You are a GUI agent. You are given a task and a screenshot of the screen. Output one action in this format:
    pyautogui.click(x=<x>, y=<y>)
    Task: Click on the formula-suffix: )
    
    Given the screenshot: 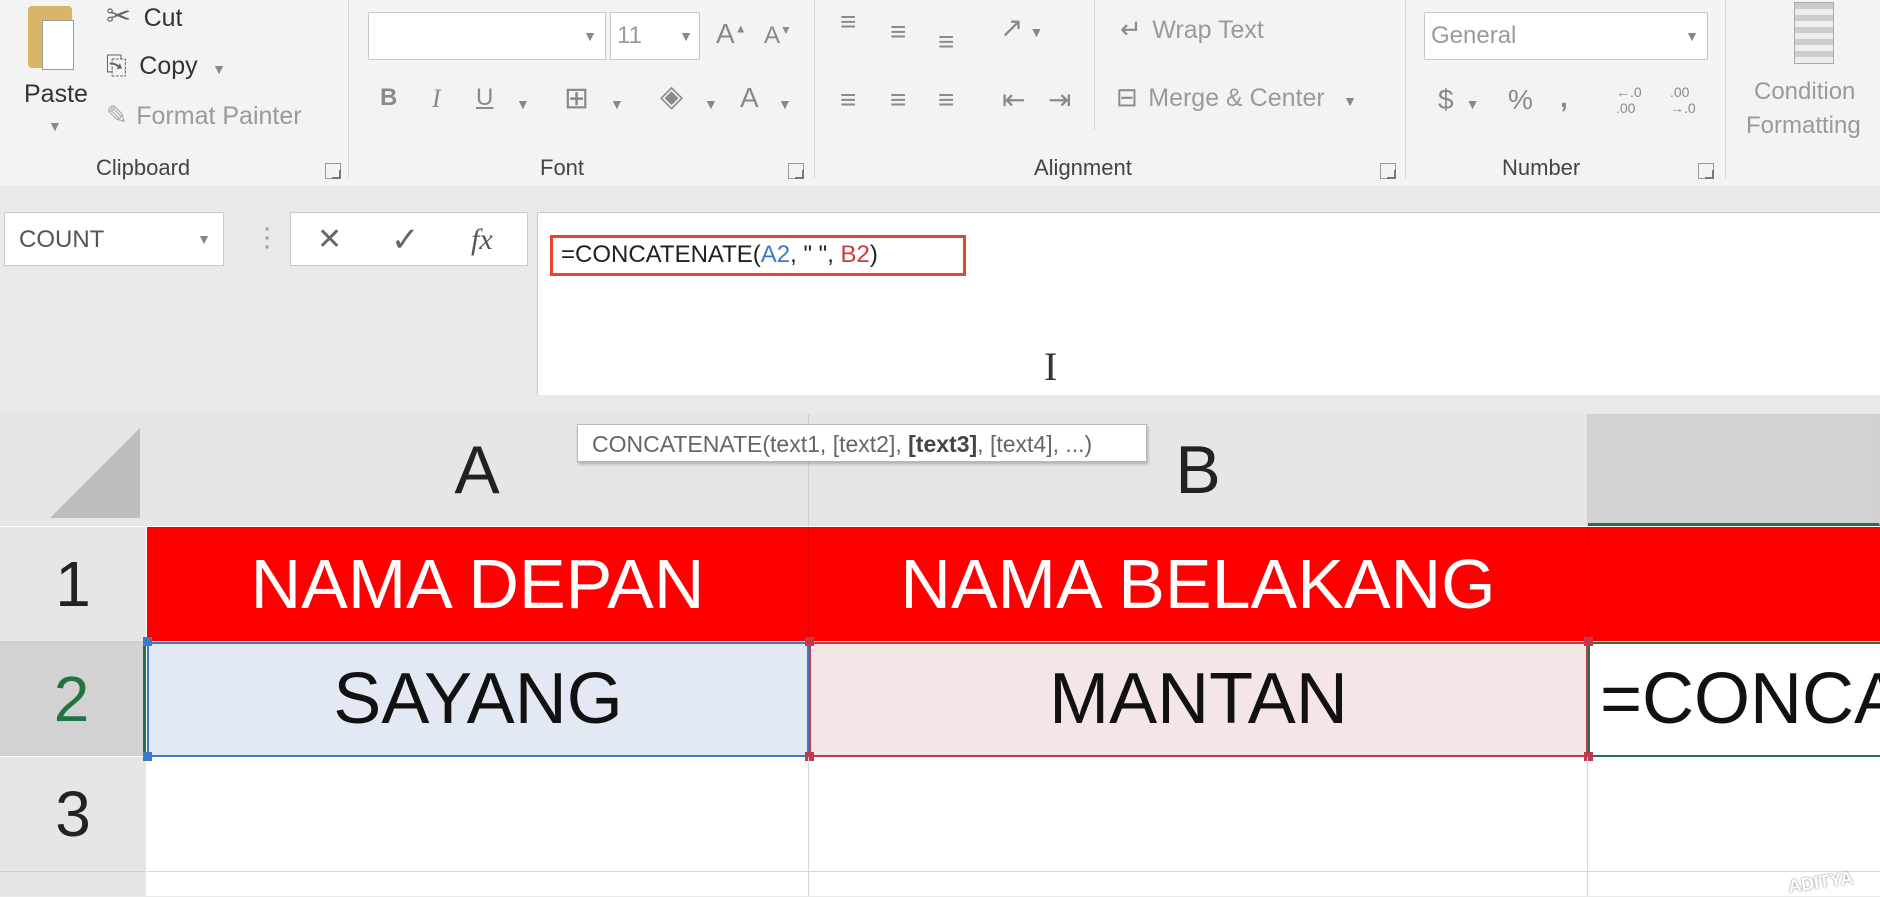 What is the action you would take?
    pyautogui.click(x=873, y=254)
    